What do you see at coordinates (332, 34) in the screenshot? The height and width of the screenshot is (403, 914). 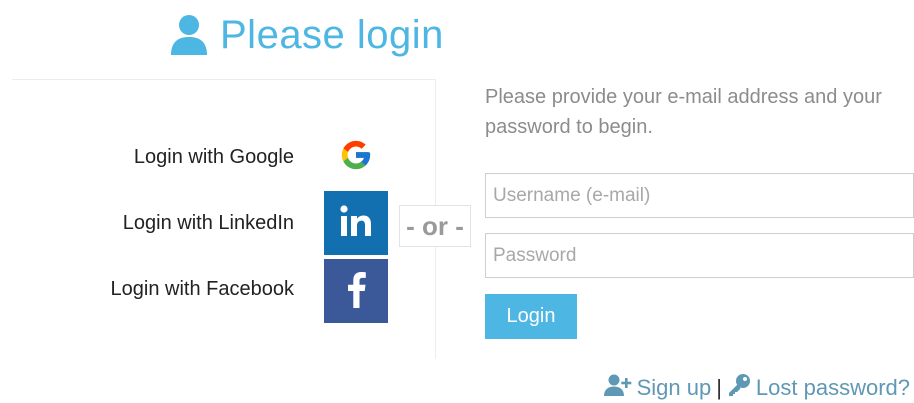 I see `page-title-text: Please login` at bounding box center [332, 34].